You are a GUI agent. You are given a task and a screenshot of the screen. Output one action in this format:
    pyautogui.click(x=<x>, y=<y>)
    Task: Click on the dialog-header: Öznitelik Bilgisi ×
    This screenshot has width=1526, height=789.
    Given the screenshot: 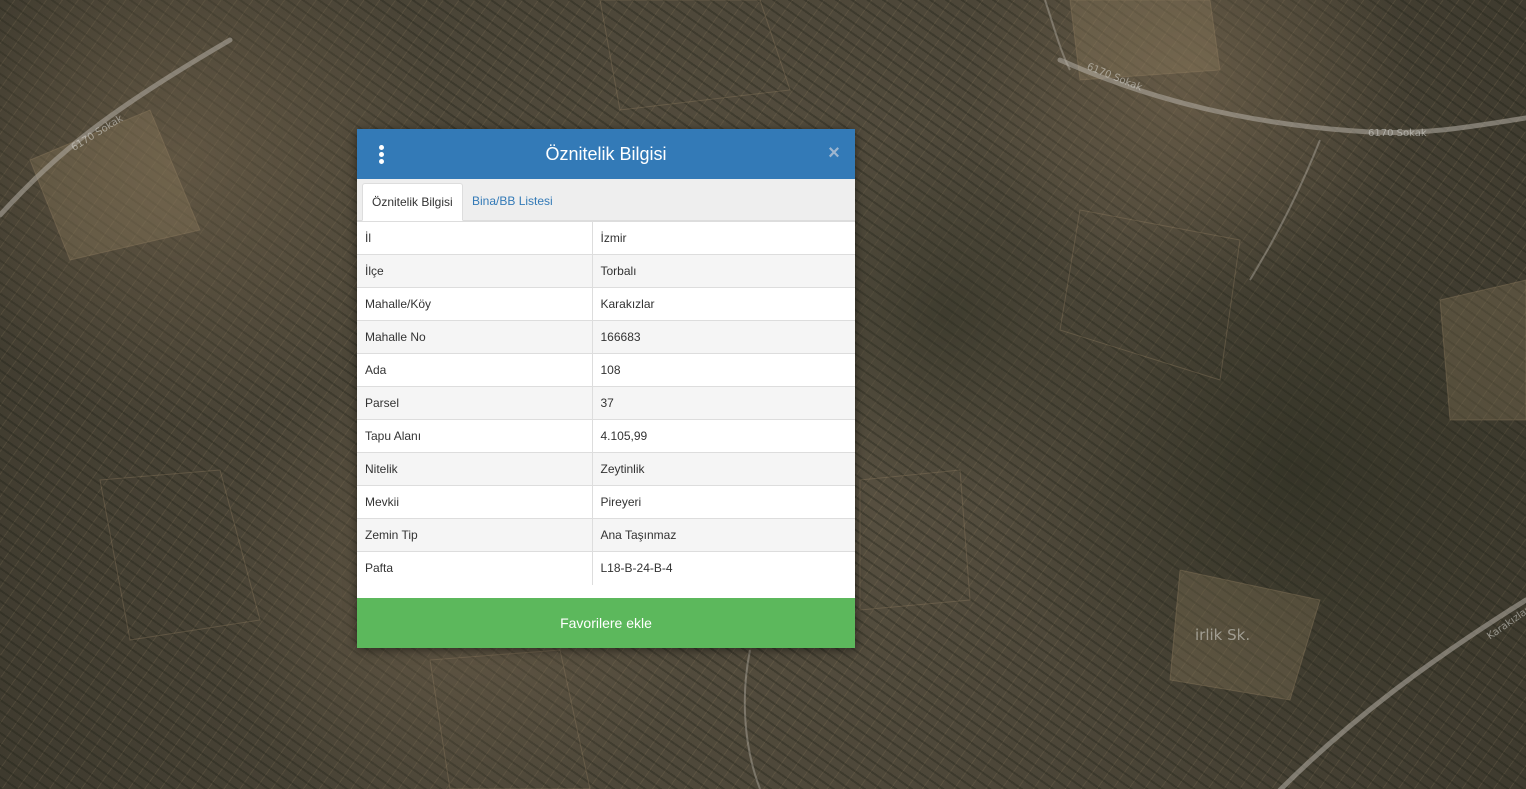 What is the action you would take?
    pyautogui.click(x=606, y=154)
    